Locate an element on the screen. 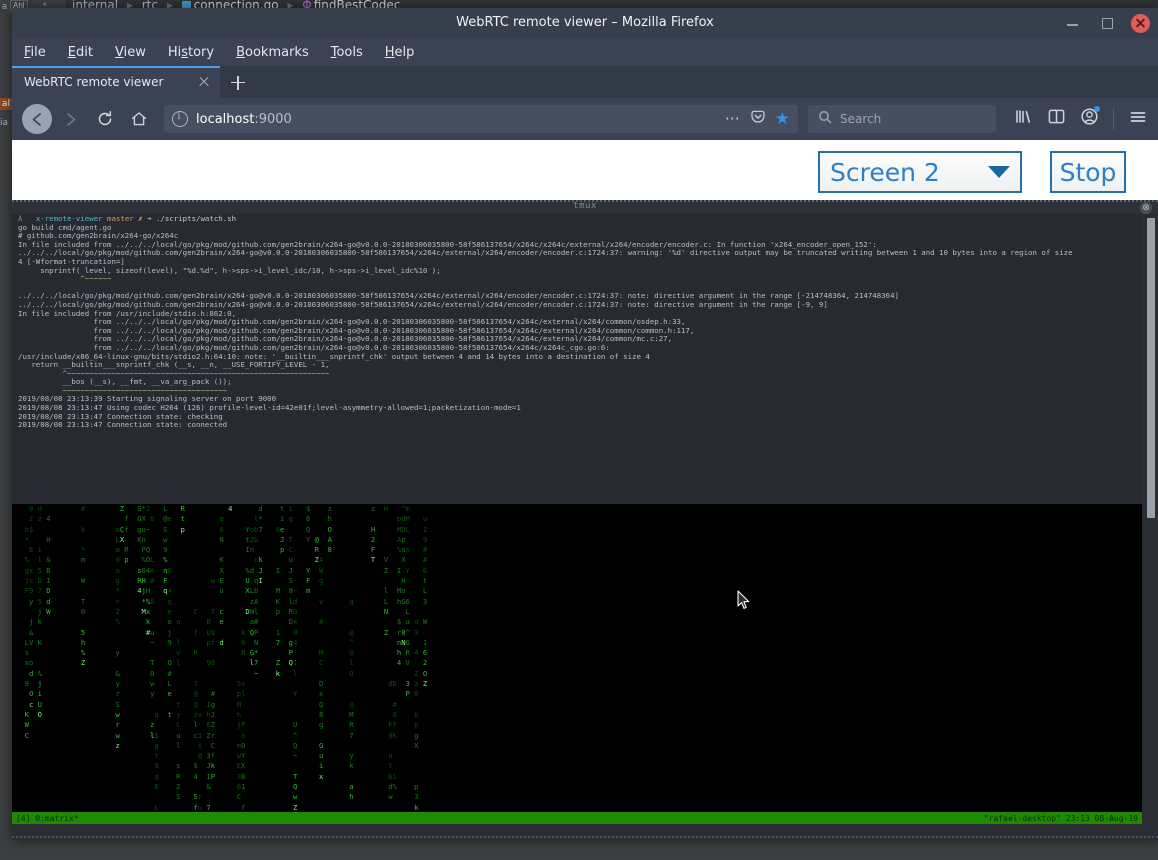  home-icon is located at coordinates (139, 119).